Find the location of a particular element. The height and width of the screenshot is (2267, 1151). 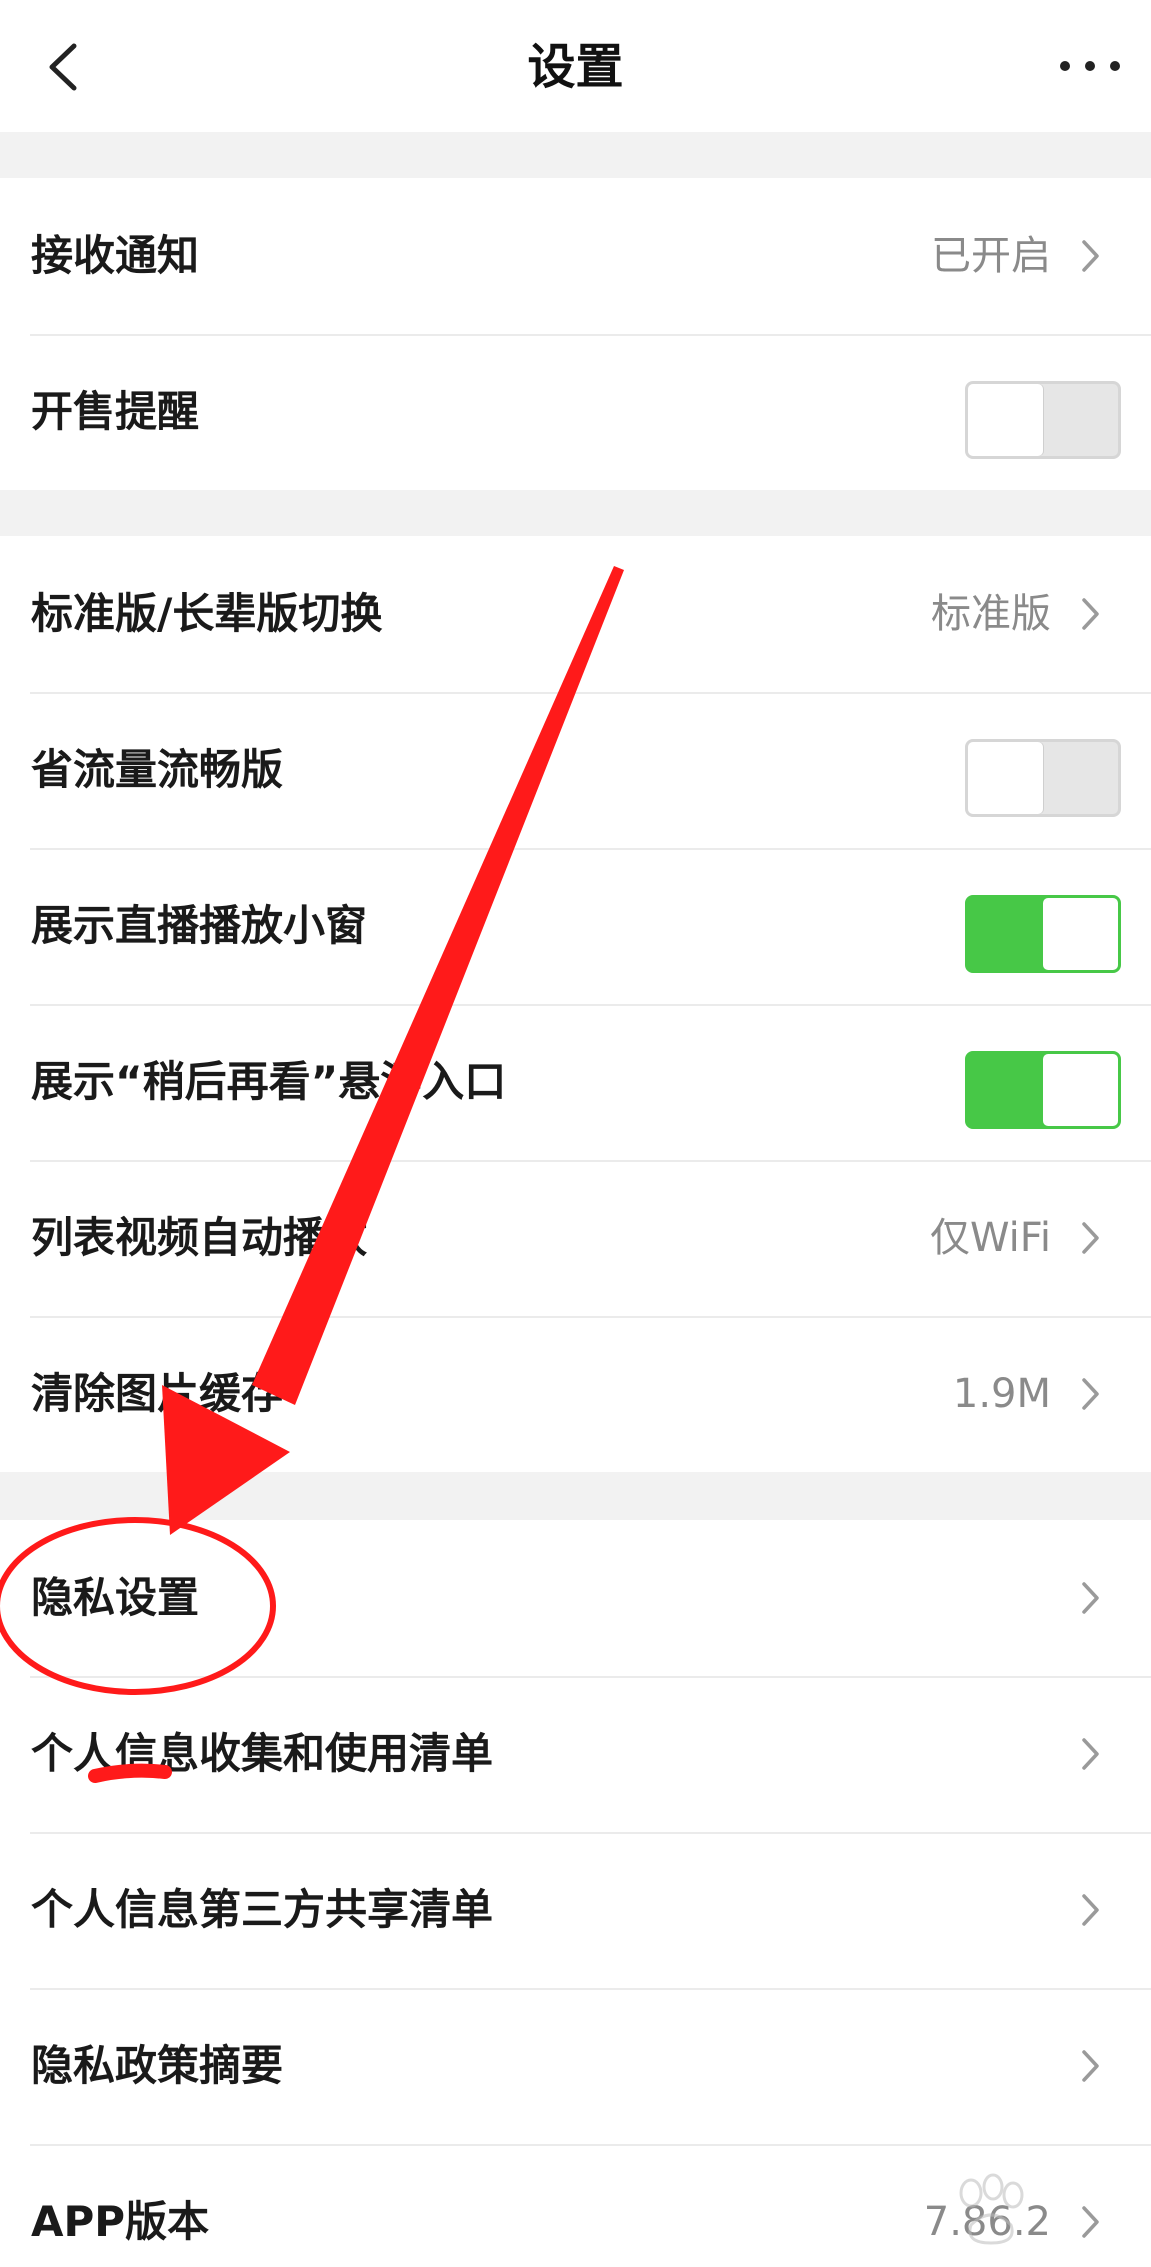

baidu-jingyan-watermark is located at coordinates (981, 2208).